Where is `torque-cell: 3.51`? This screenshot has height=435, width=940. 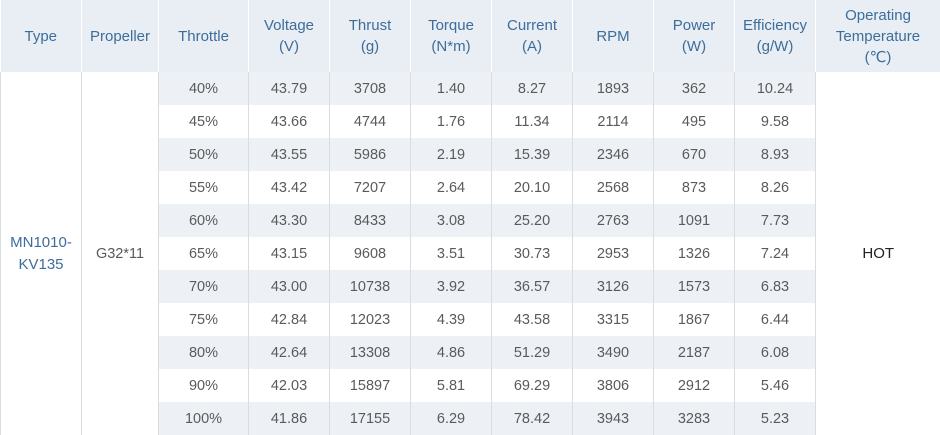
torque-cell: 3.51 is located at coordinates (451, 253).